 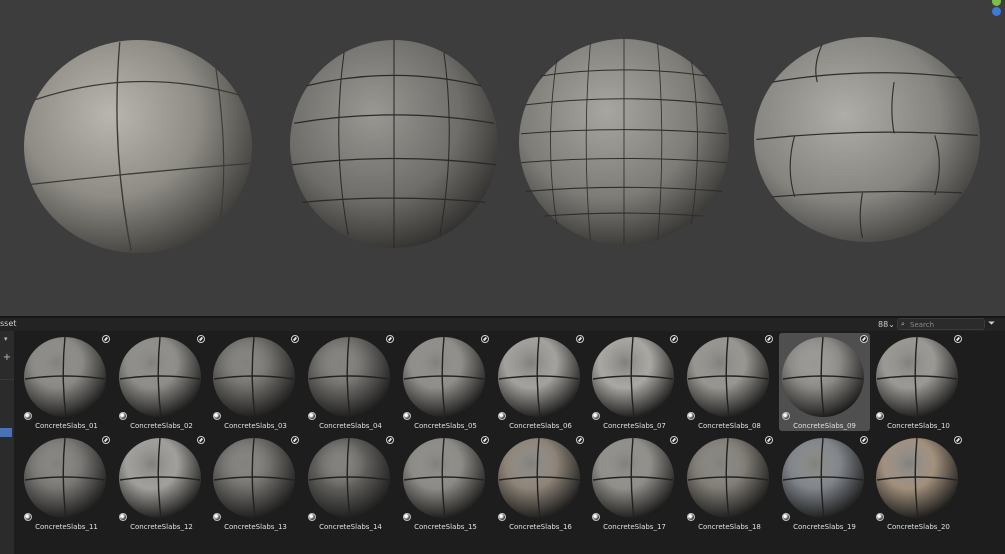 What do you see at coordinates (729, 483) in the screenshot?
I see `asset-tile: ConcreteSlabs_18` at bounding box center [729, 483].